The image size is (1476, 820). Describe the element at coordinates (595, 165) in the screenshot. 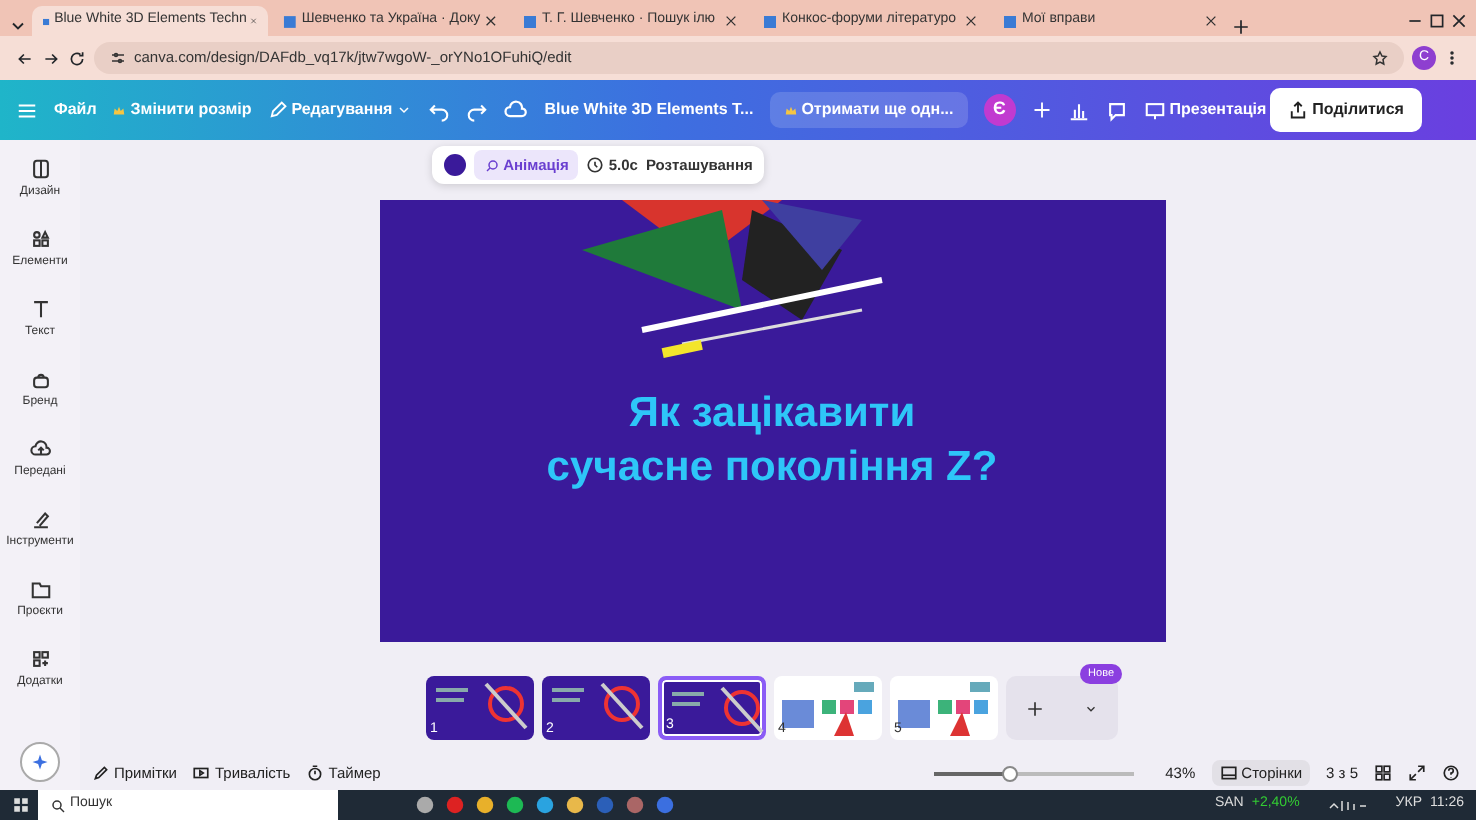

I see `clock-icon` at that location.